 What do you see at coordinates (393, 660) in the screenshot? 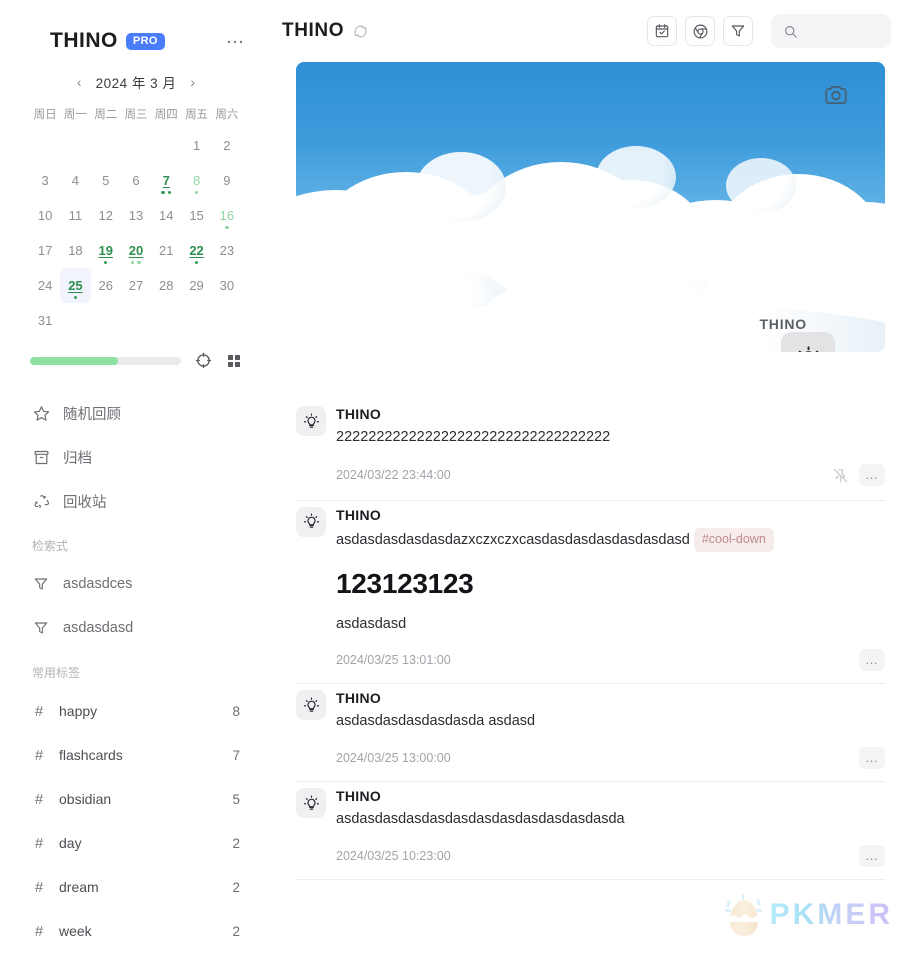
I see `memo-timestamp: 2024/03/25 13:01:00` at bounding box center [393, 660].